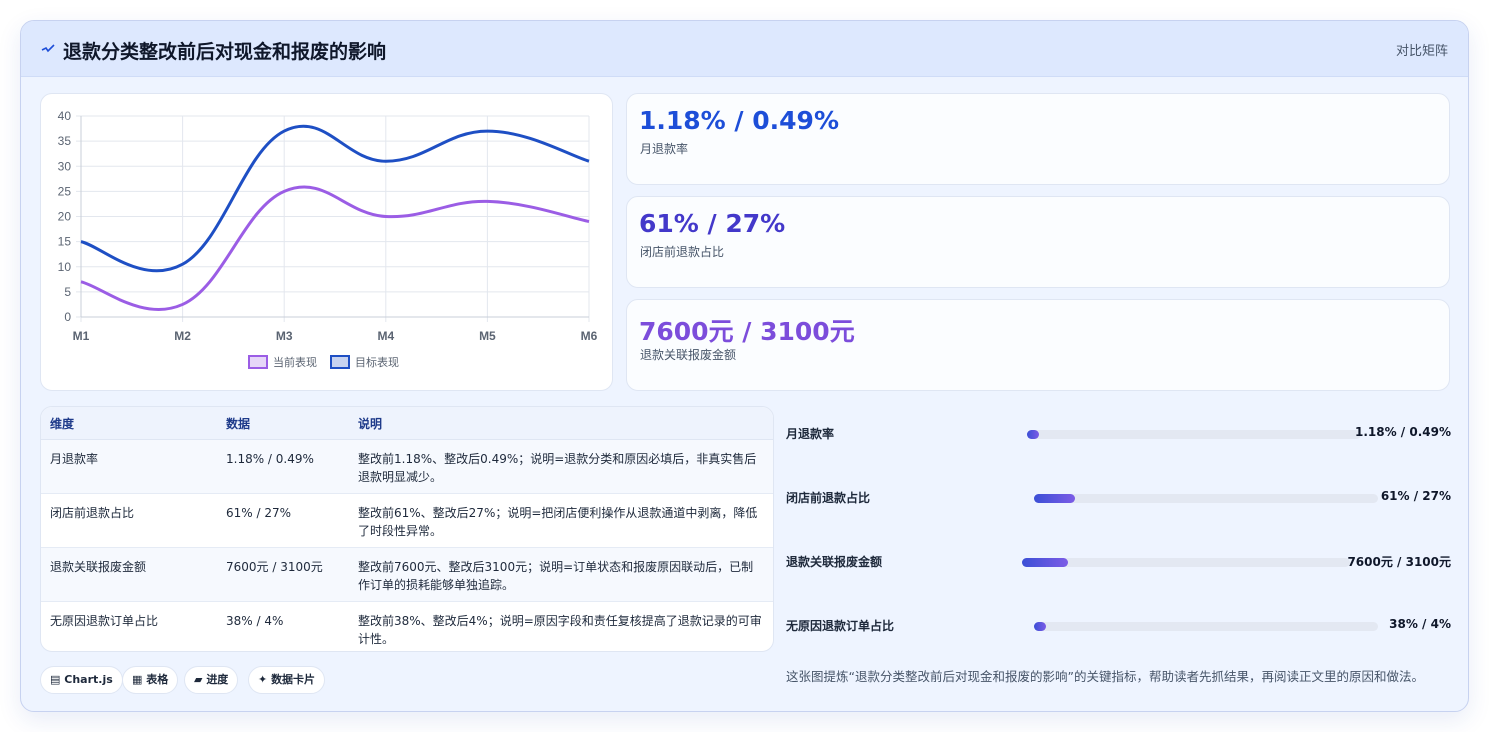  Describe the element at coordinates (810, 434) in the screenshot. I see `progress-label: 月退款率` at that location.